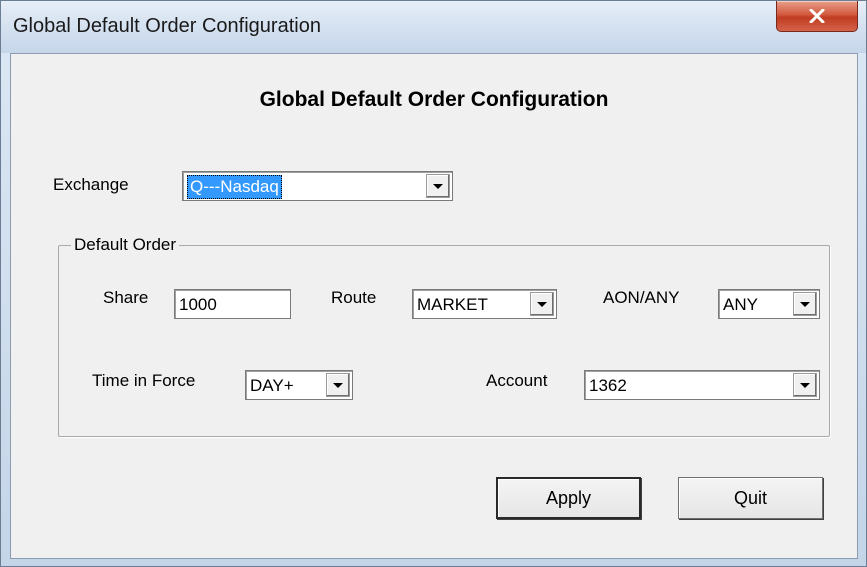 Image resolution: width=867 pixels, height=567 pixels. Describe the element at coordinates (232, 304) in the screenshot. I see `share-input: 1000` at that location.